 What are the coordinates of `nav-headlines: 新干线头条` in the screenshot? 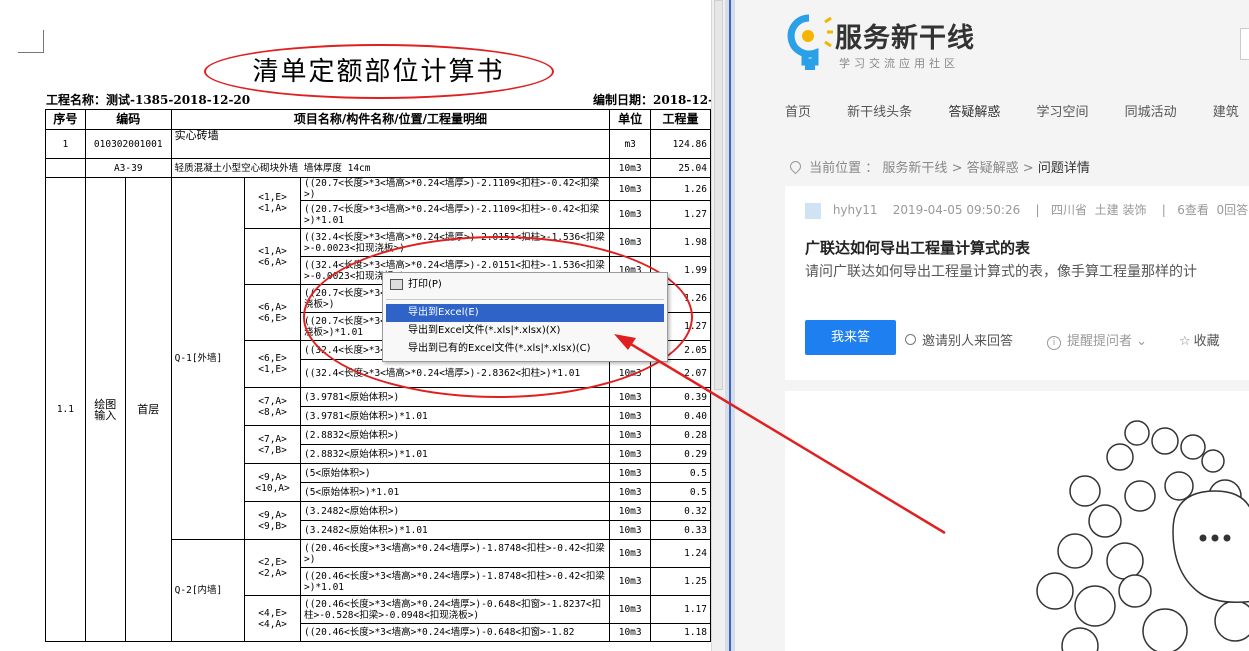 It's located at (879, 112).